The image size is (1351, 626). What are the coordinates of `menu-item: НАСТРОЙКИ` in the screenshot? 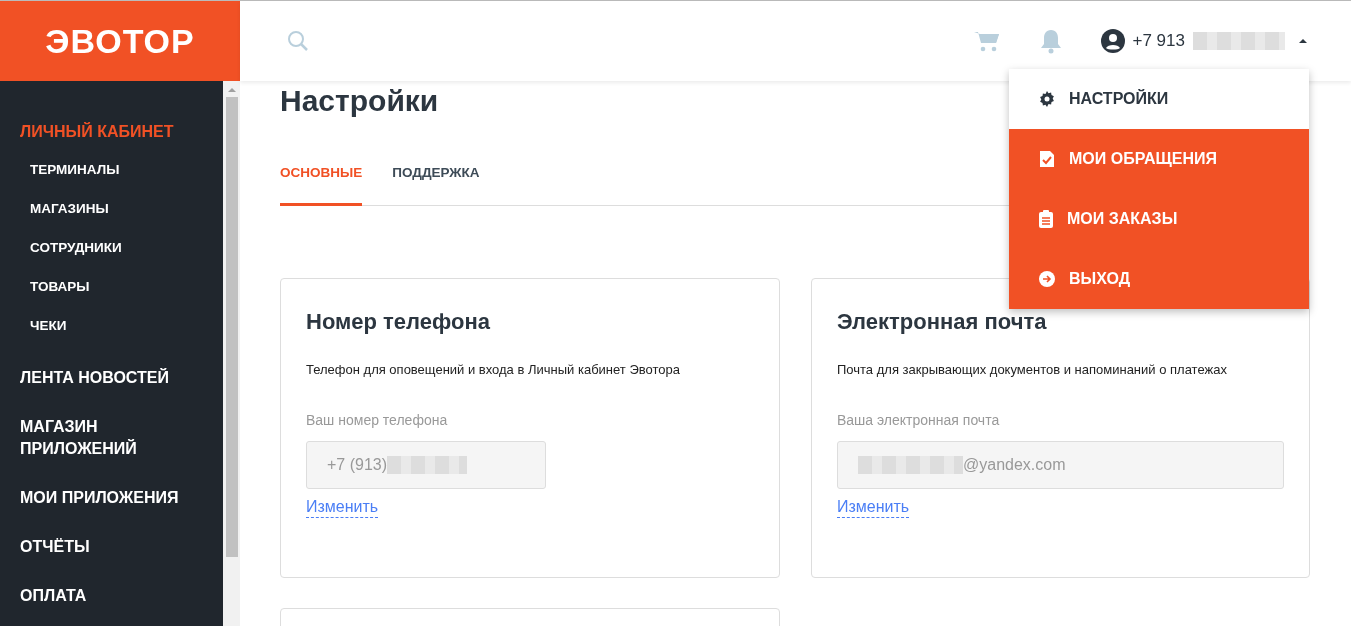 It's located at (1159, 99).